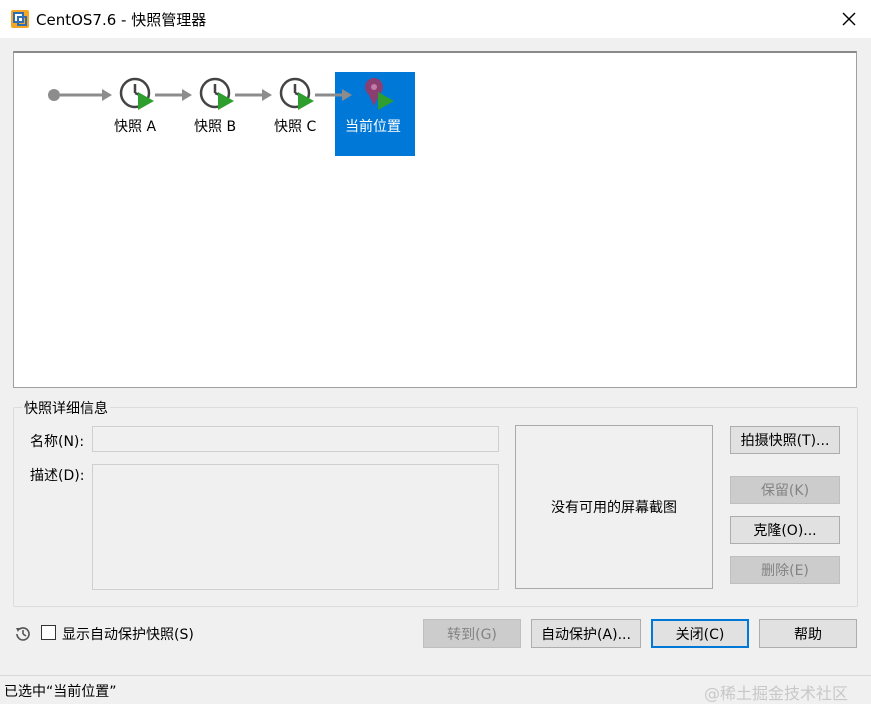  Describe the element at coordinates (472, 633) in the screenshot. I see `goto-button: 转到(G)` at that location.